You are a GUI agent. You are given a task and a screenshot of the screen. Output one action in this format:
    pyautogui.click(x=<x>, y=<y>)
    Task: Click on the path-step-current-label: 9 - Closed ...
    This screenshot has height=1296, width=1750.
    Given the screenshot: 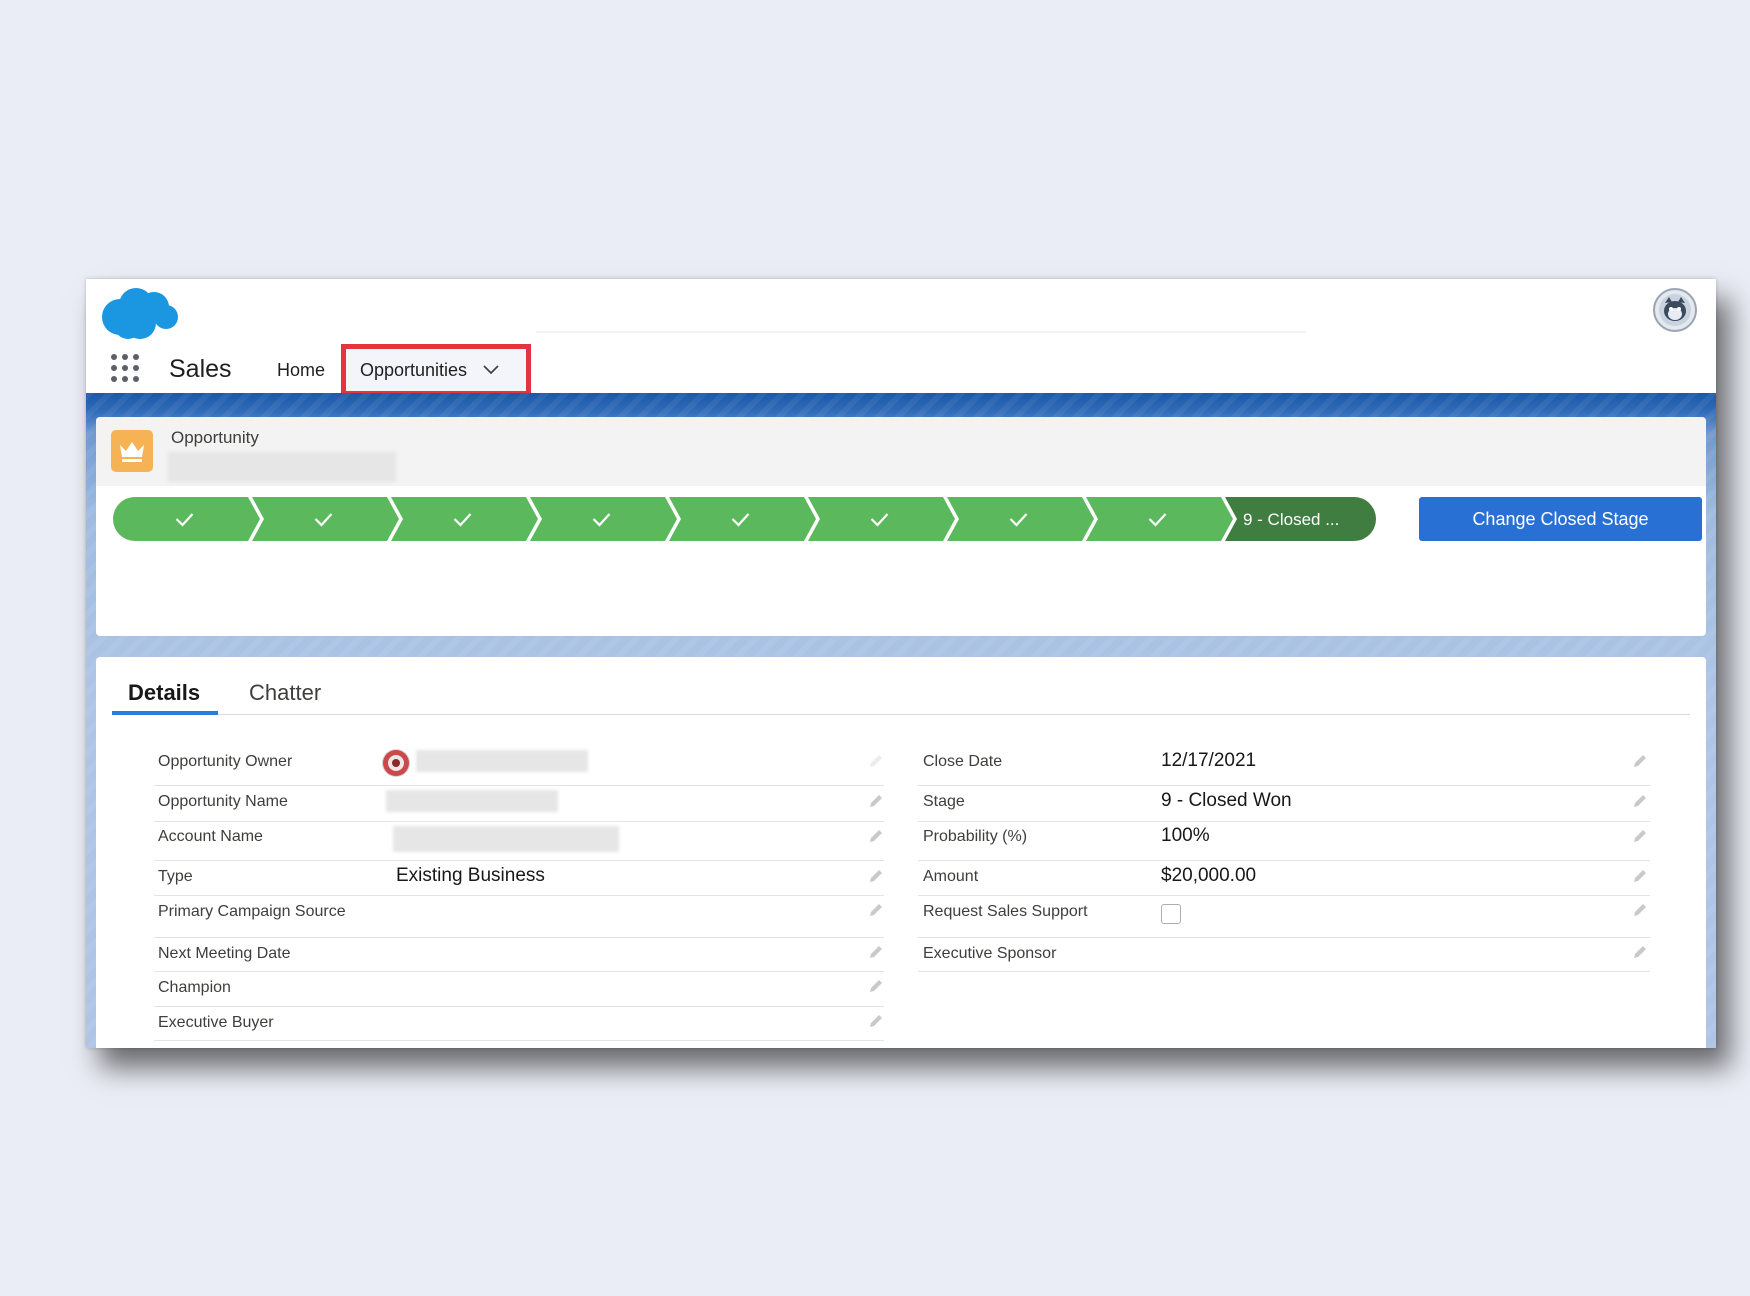 What is the action you would take?
    pyautogui.click(x=1291, y=519)
    